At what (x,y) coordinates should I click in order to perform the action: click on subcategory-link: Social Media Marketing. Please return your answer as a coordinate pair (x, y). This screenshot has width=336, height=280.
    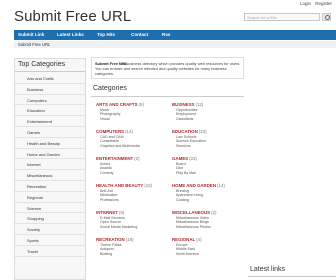
    Looking at the image, I should click on (118, 227).